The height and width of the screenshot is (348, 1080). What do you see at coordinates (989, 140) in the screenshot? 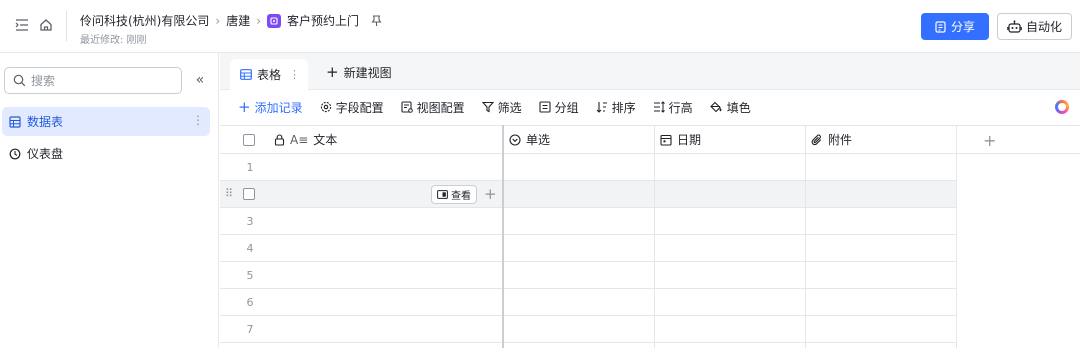
I see `add-column-icon: +` at bounding box center [989, 140].